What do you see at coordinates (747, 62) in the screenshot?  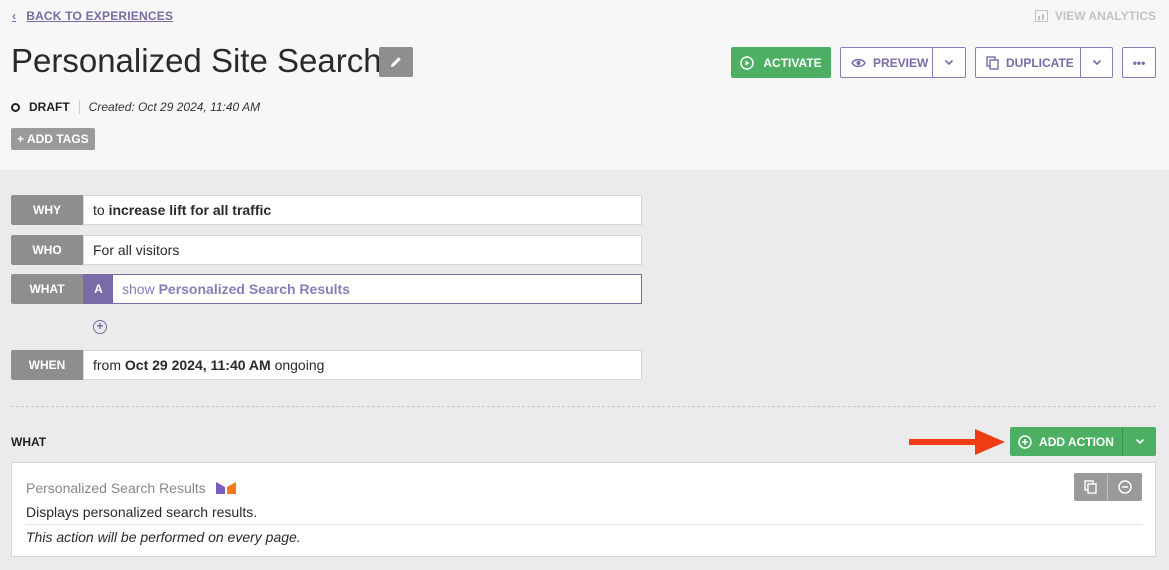 I see `play-circle-icon` at bounding box center [747, 62].